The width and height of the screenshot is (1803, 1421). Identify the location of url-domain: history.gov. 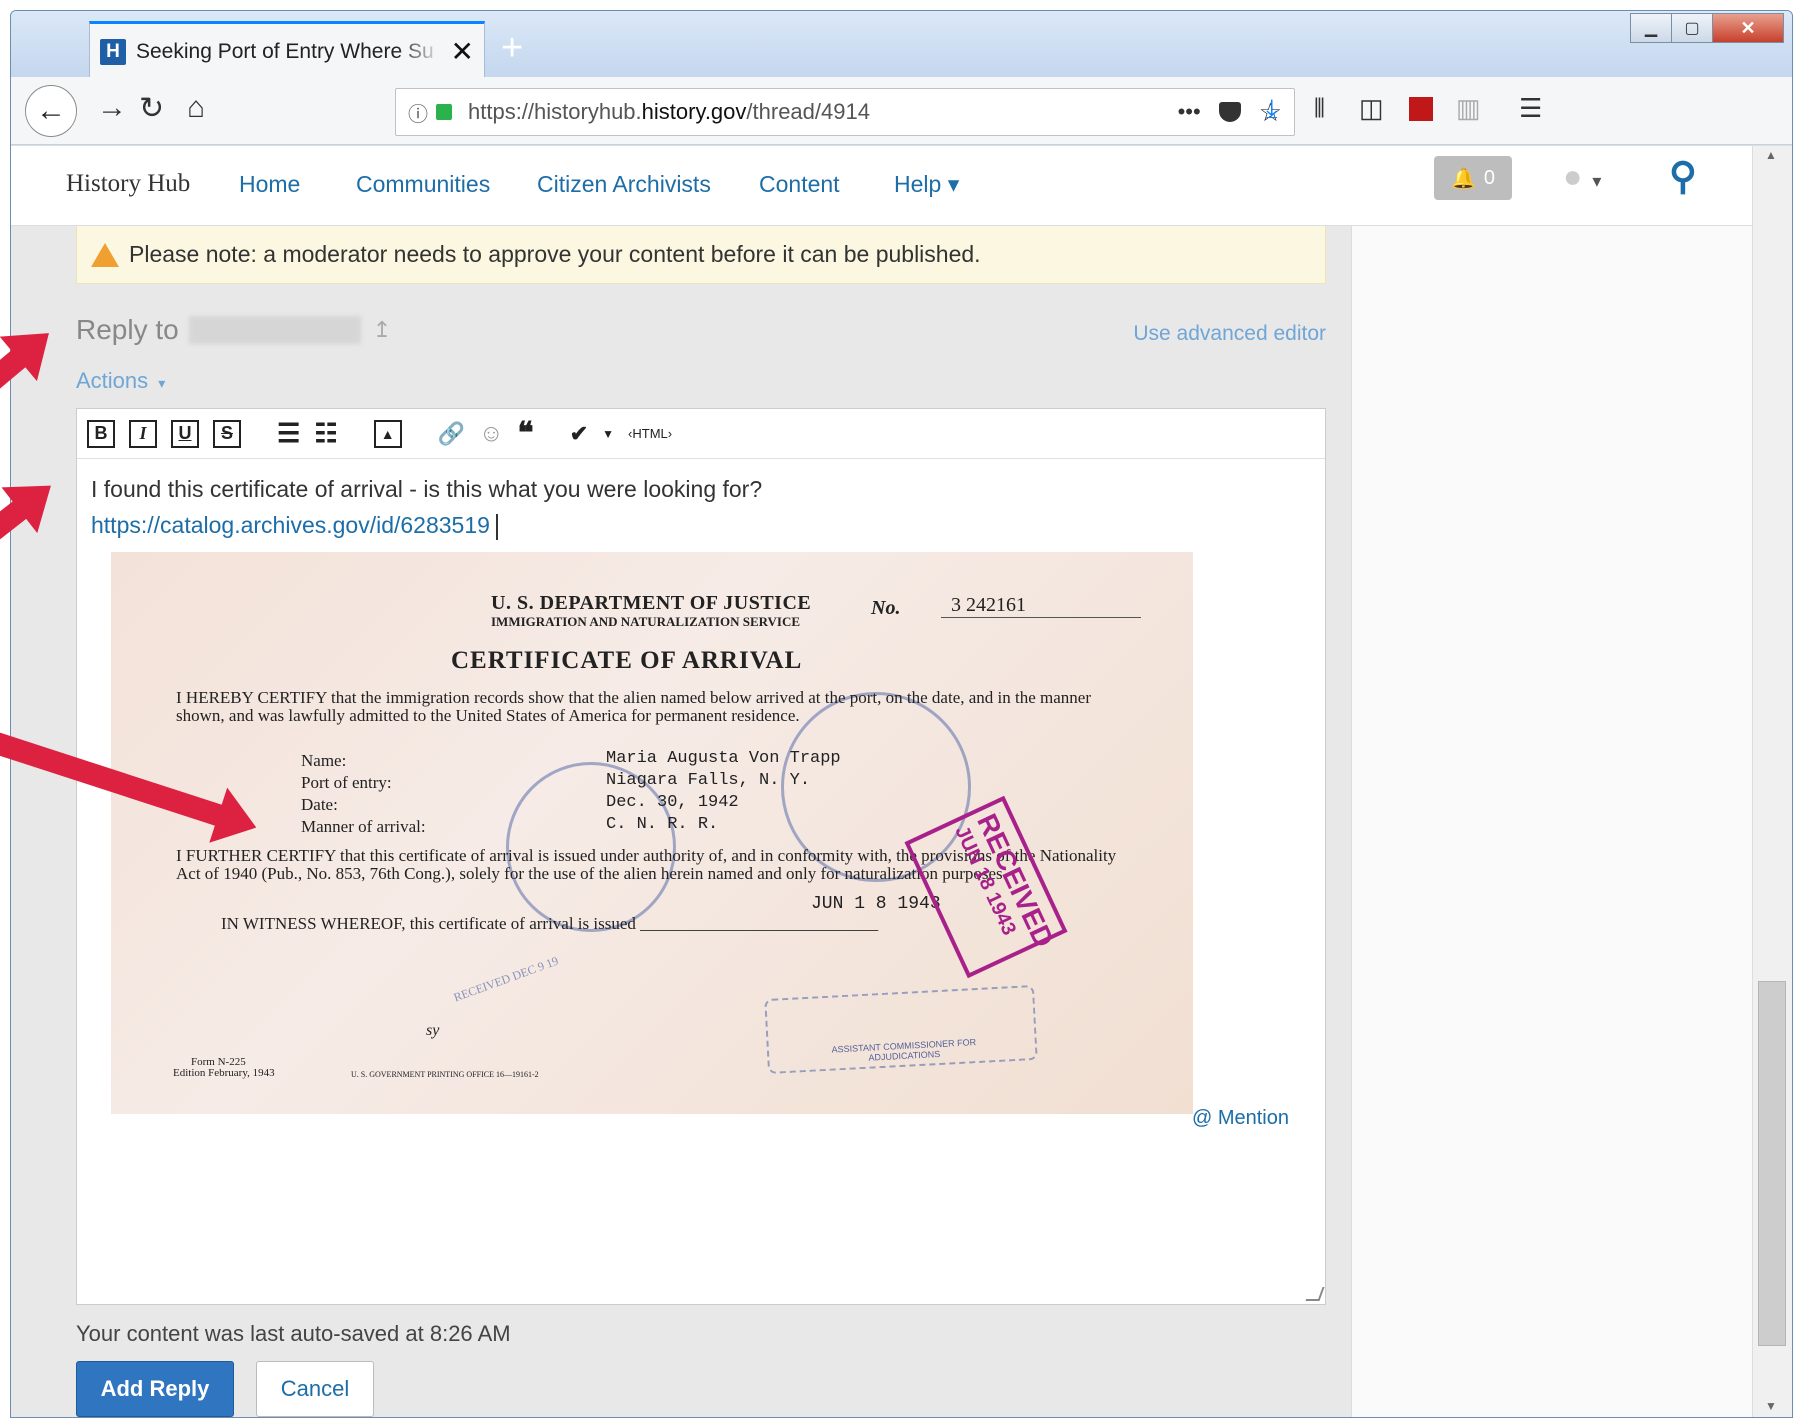
(694, 111).